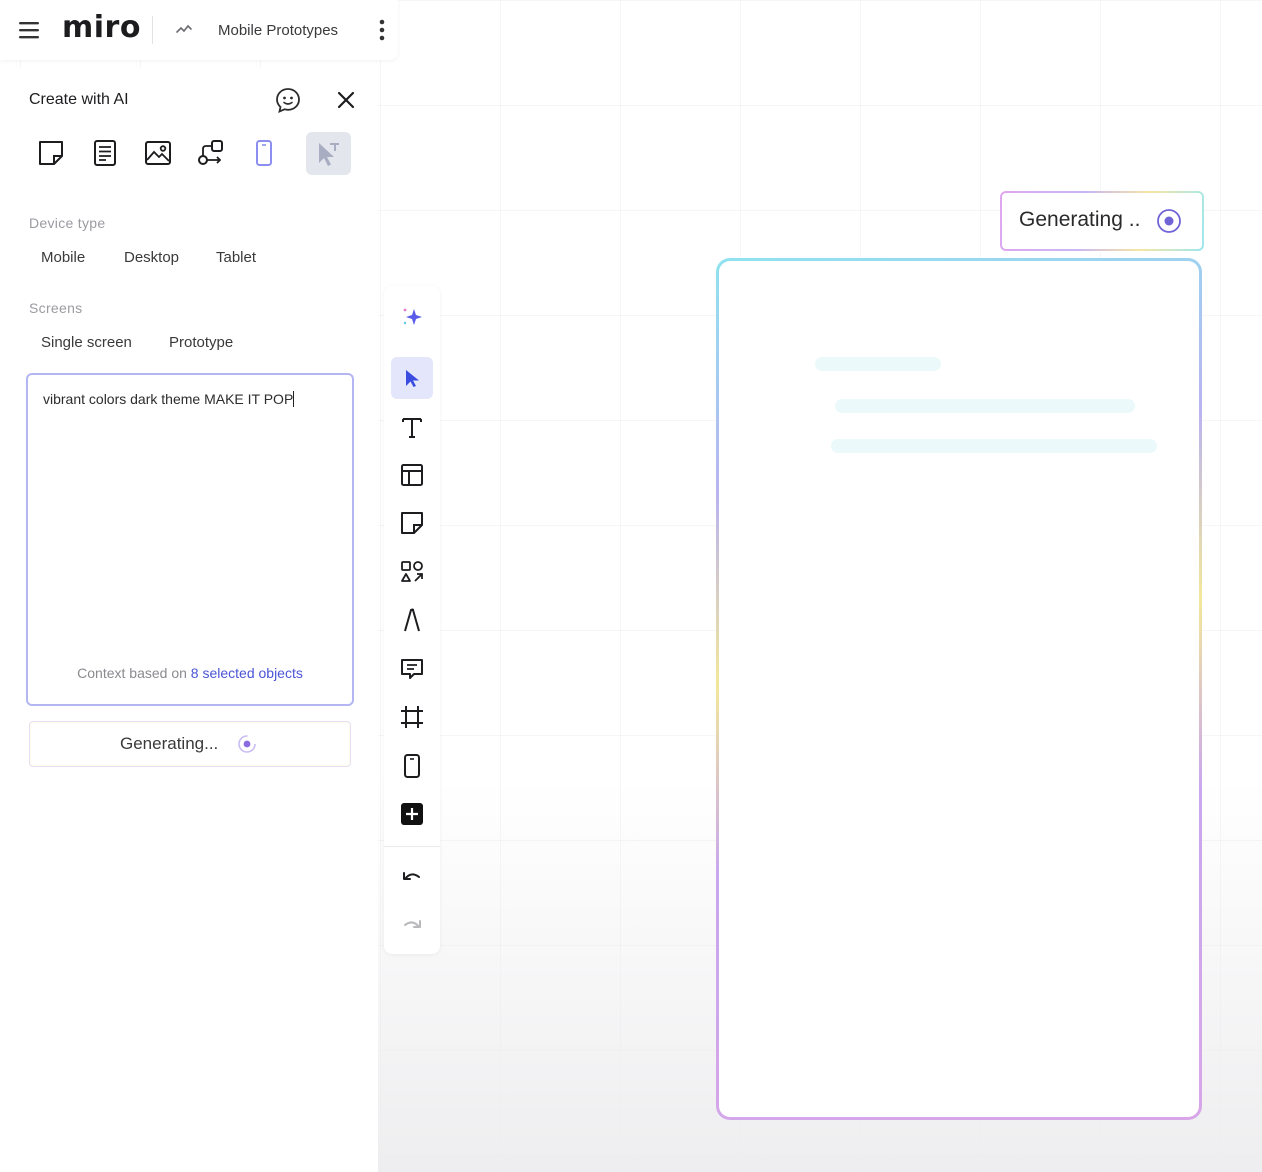 Image resolution: width=1262 pixels, height=1172 pixels. What do you see at coordinates (236, 257) in the screenshot?
I see `device-option-tablet: Tablet` at bounding box center [236, 257].